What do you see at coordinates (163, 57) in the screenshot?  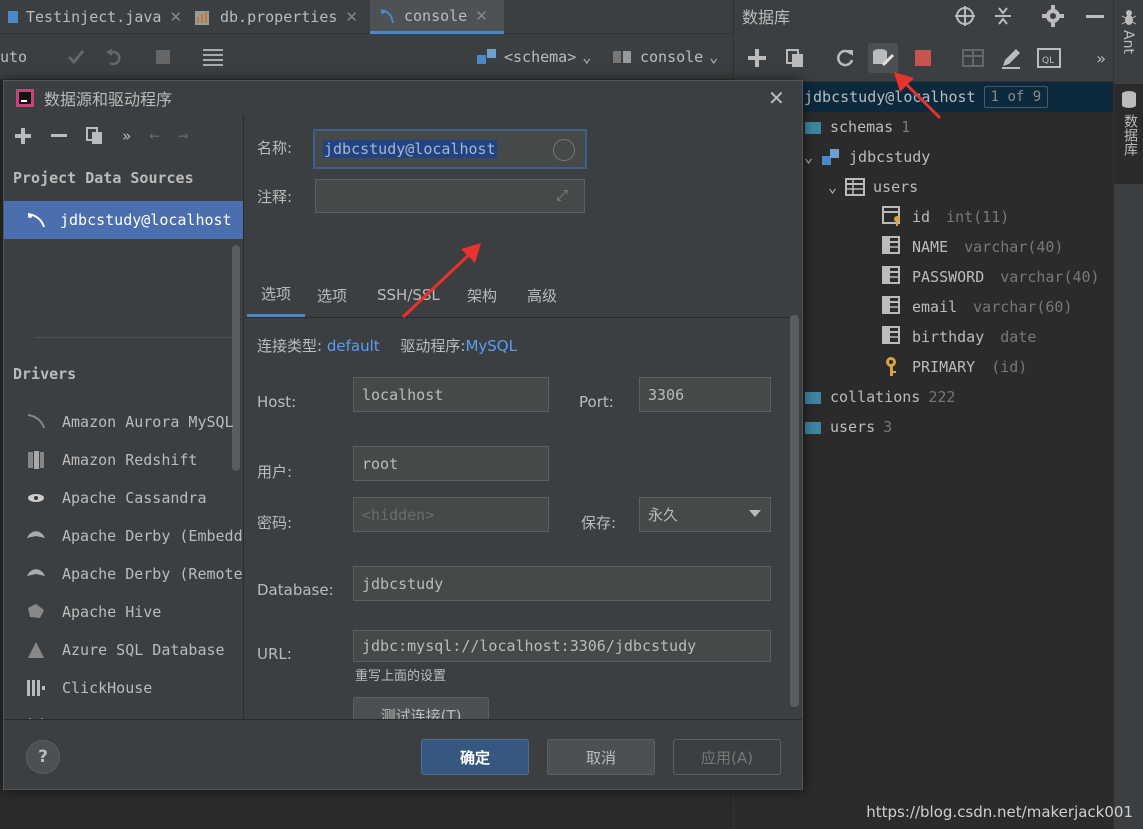 I see `stop-icon` at bounding box center [163, 57].